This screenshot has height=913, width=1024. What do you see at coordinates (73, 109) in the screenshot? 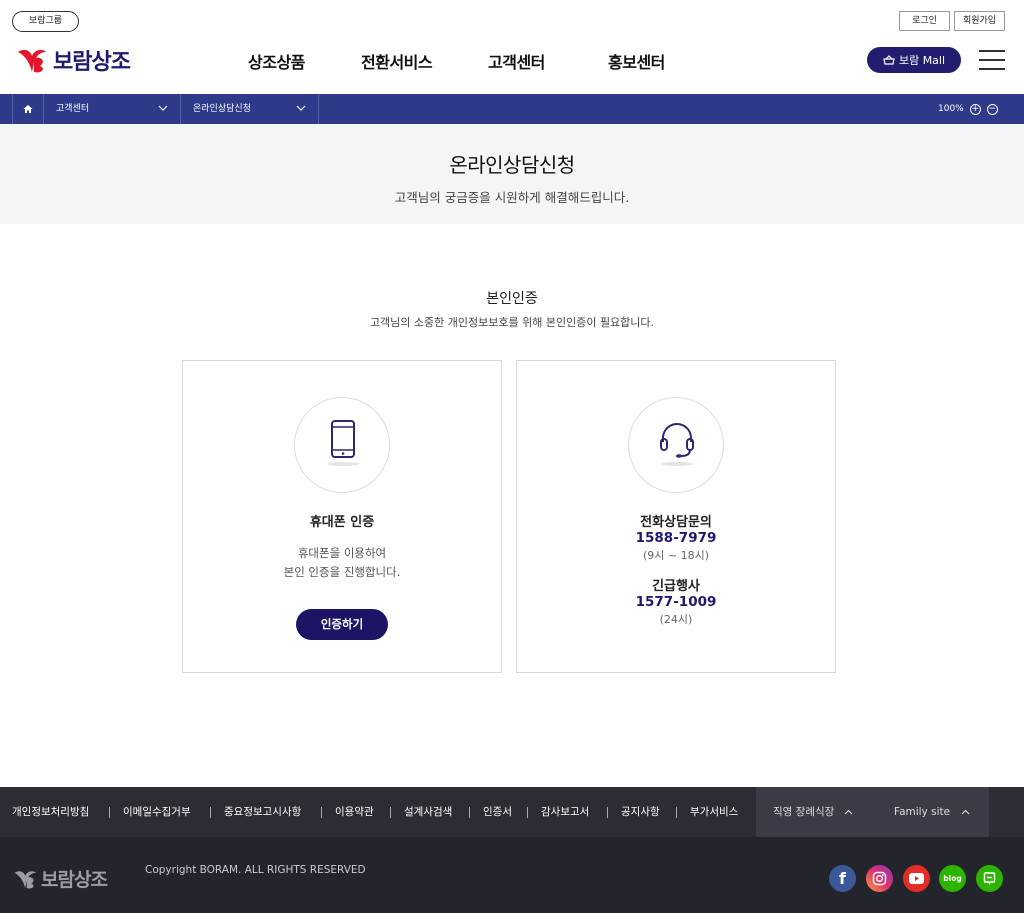
I see `location-depth1-label: 고객센터` at bounding box center [73, 109].